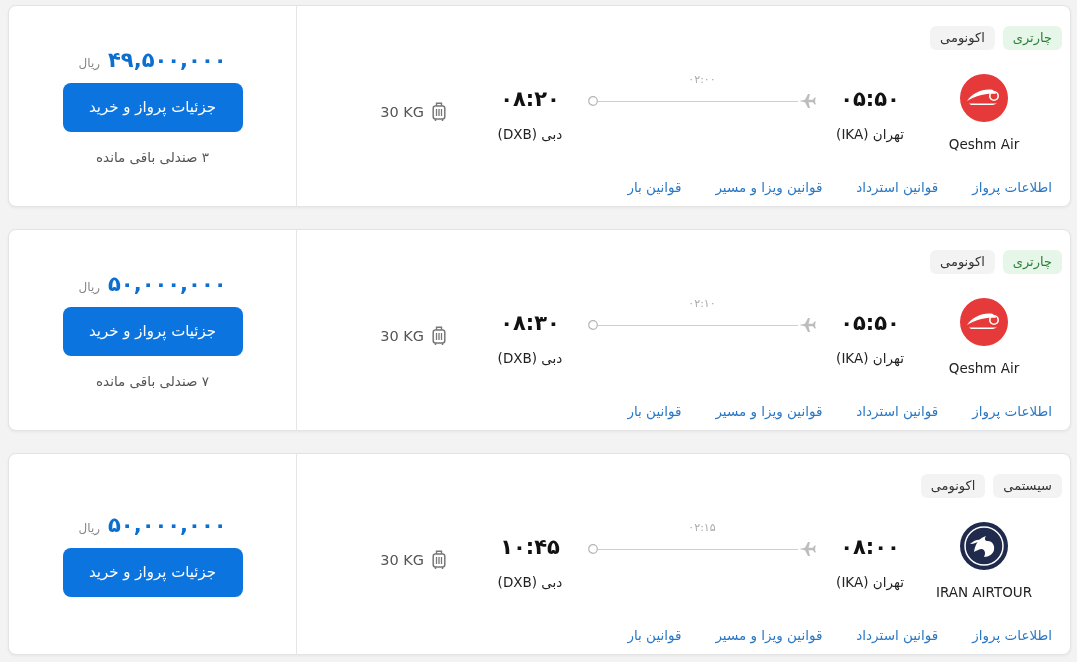 This screenshot has width=1077, height=662. Describe the element at coordinates (530, 99) in the screenshot. I see `arrival-time: ۰۸:۲۰` at that location.